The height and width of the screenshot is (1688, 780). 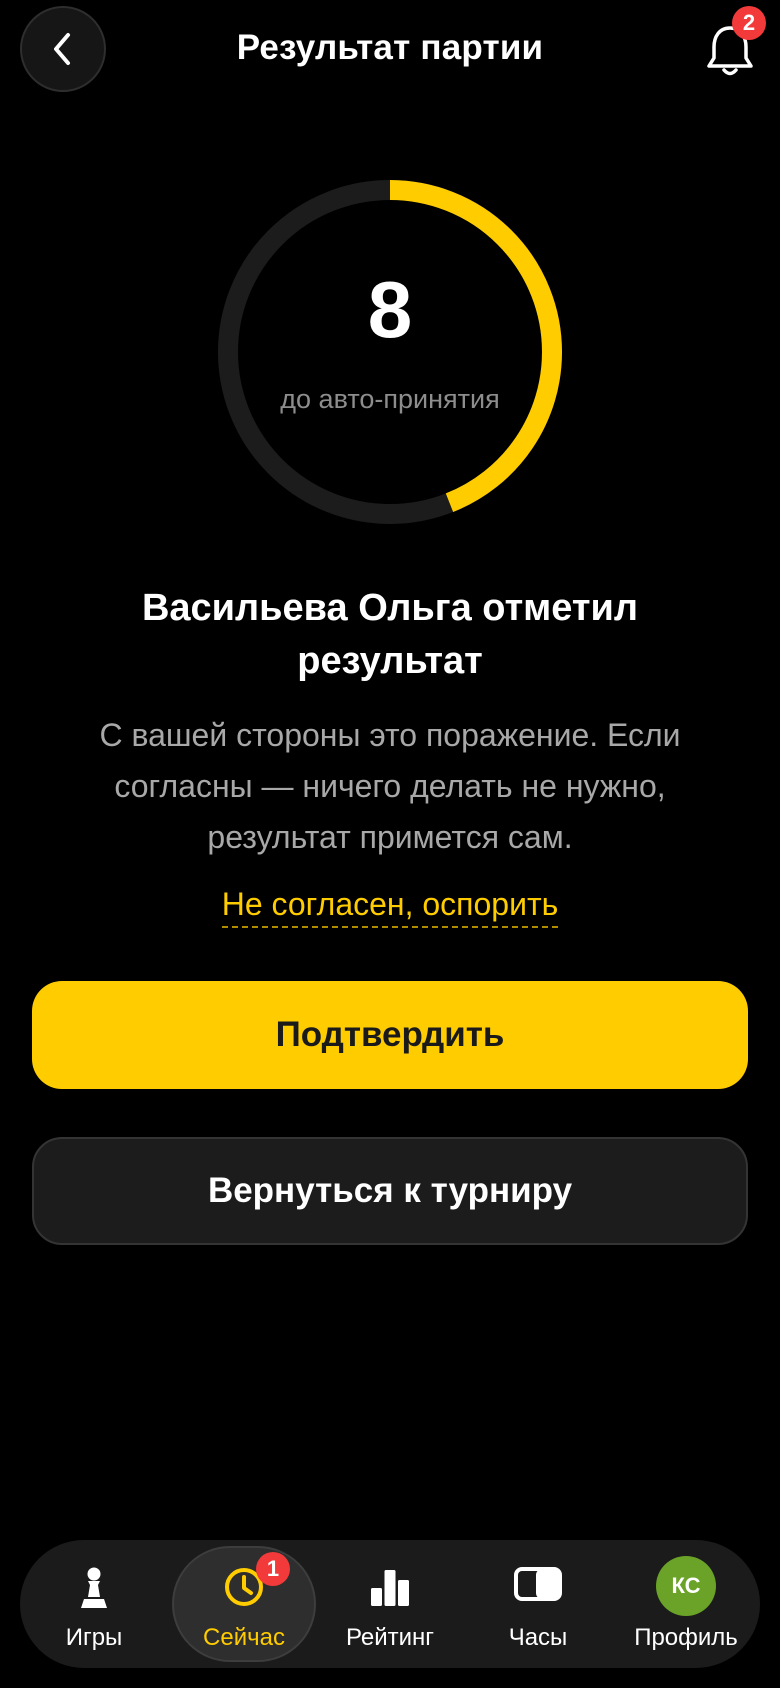 I want to click on tab-clocks: Часы, so click(x=538, y=1604).